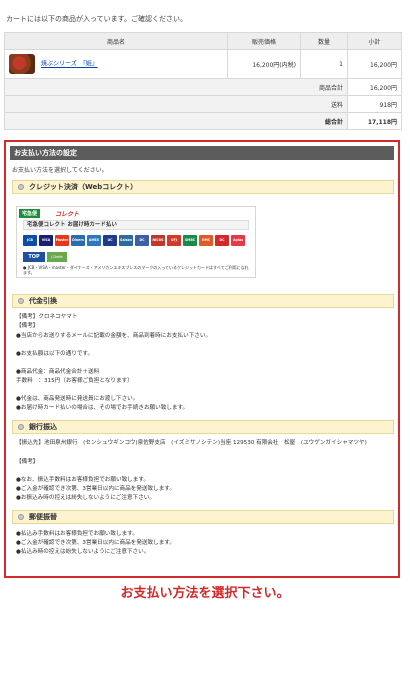 The image size is (410, 700). Describe the element at coordinates (95, 543) in the screenshot. I see `postal-text: ●ご入金が確認でき次第、3営業日以内に商品を発送致します。` at that location.